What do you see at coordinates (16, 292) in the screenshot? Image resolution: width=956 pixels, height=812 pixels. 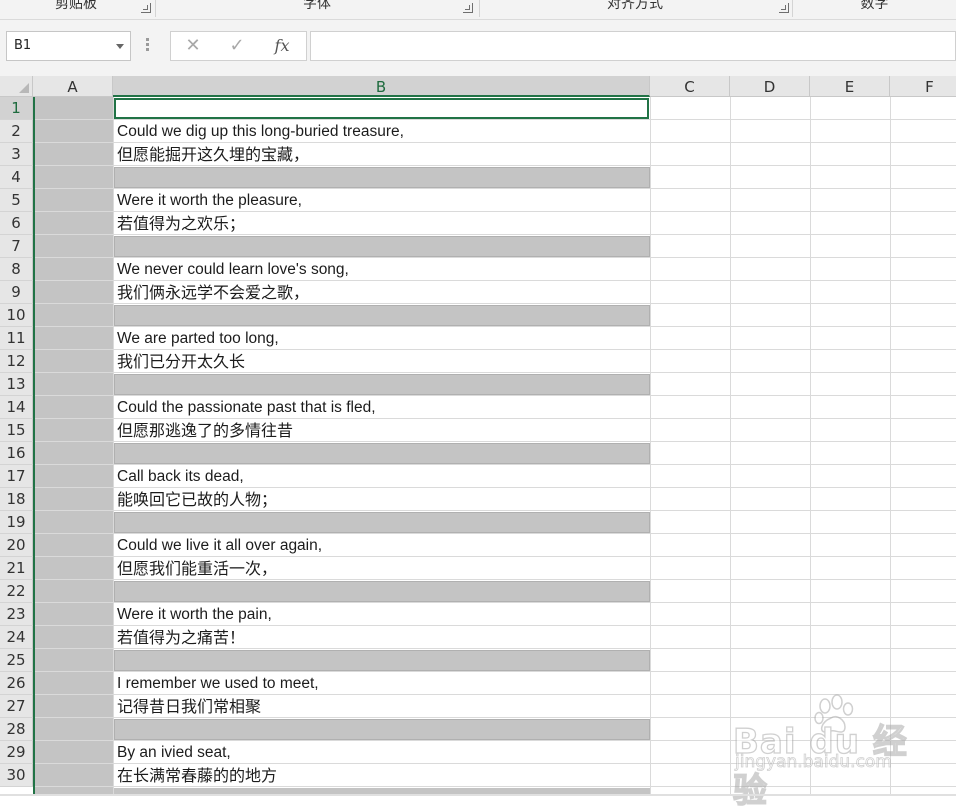 I see `row-header-9: 9` at bounding box center [16, 292].